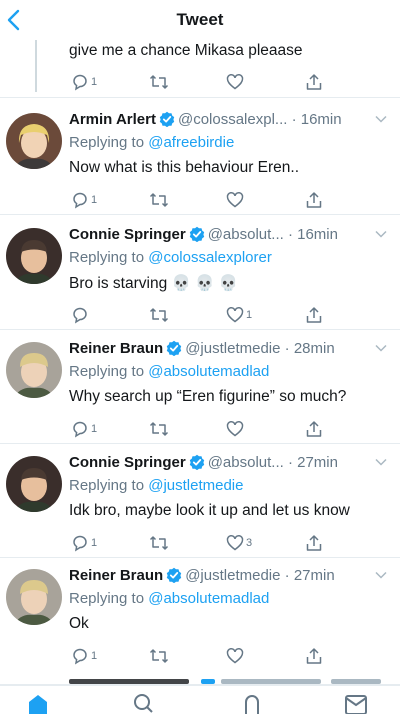 This screenshot has width=400, height=714. I want to click on replying-to: Replying to @afreebirdie, so click(151, 142).